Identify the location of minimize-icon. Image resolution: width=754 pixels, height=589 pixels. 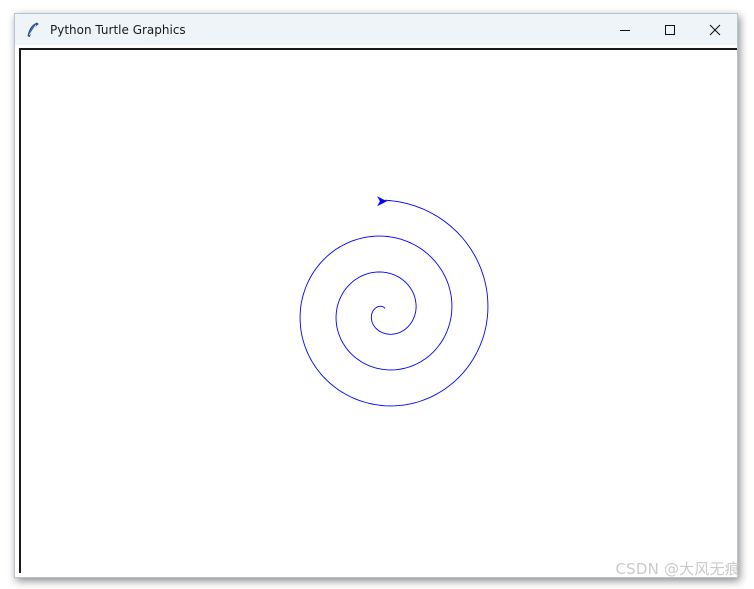
(624, 30).